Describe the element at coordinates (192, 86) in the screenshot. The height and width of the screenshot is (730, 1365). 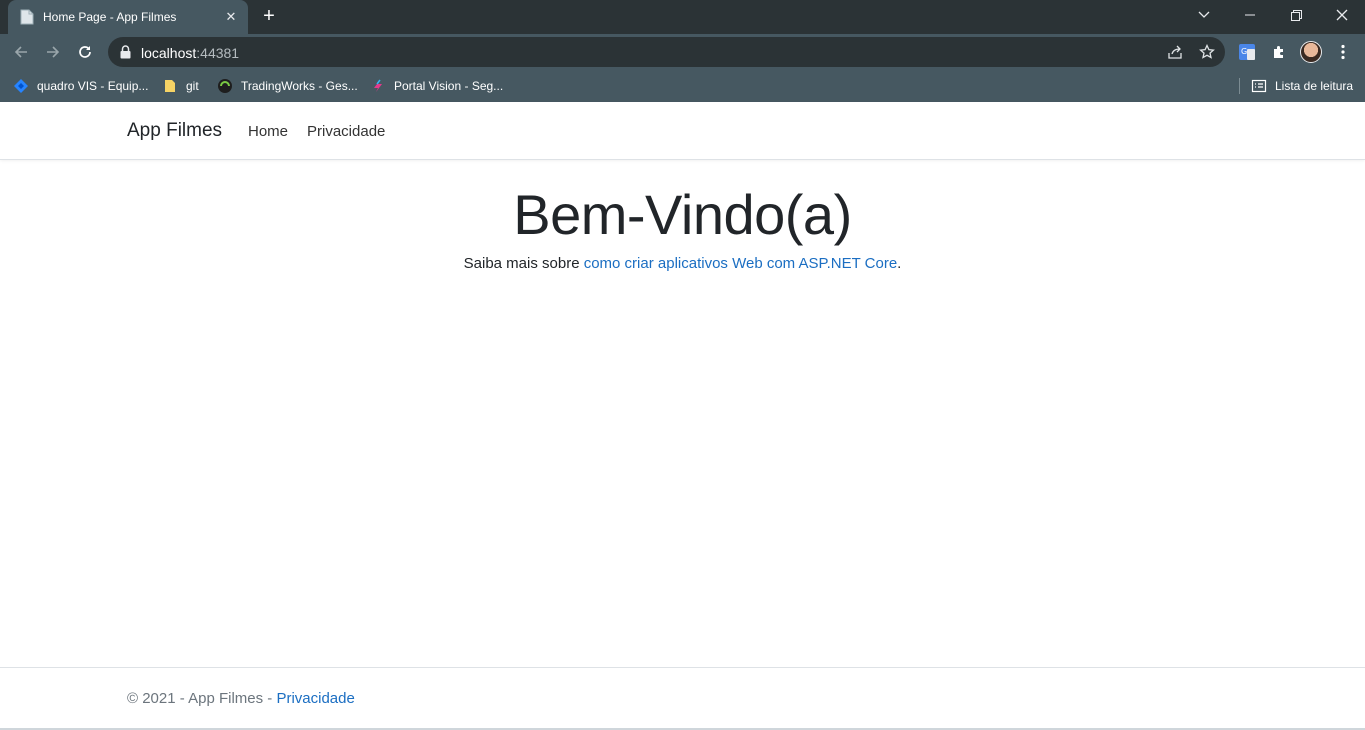
I see `bookmark-label: git` at that location.